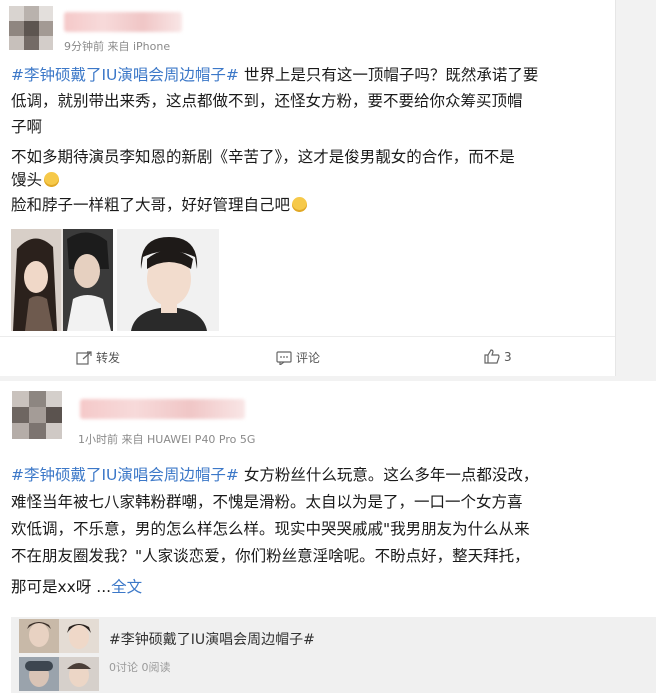 The image size is (656, 693). Describe the element at coordinates (117, 46) in the screenshot. I see `post-meta: 9分钟前 来自 iPhone` at that location.